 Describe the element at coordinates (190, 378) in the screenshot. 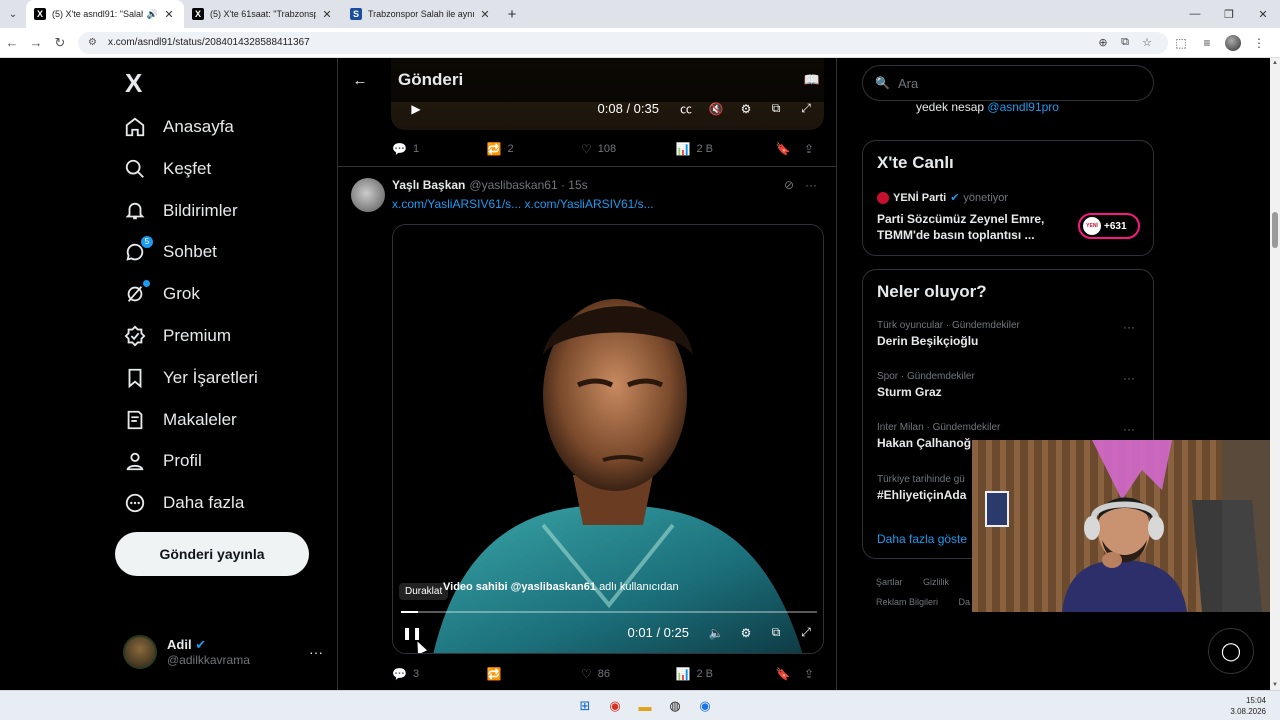

I see `sidebar-item-bookmarks: Yer İşaretleri` at that location.